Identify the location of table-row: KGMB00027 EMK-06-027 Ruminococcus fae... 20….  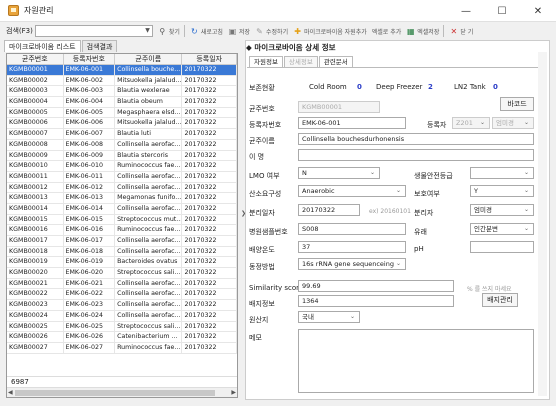
(122, 348).